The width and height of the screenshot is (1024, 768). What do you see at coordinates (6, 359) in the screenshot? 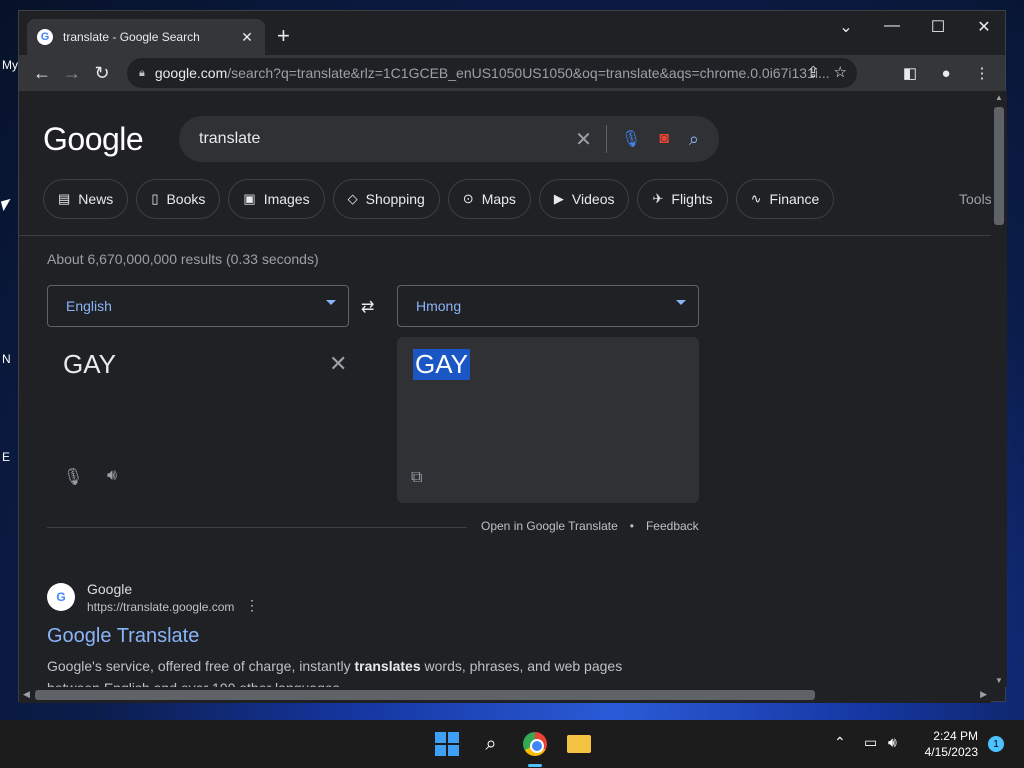
I see `desktop-label-2: N` at bounding box center [6, 359].